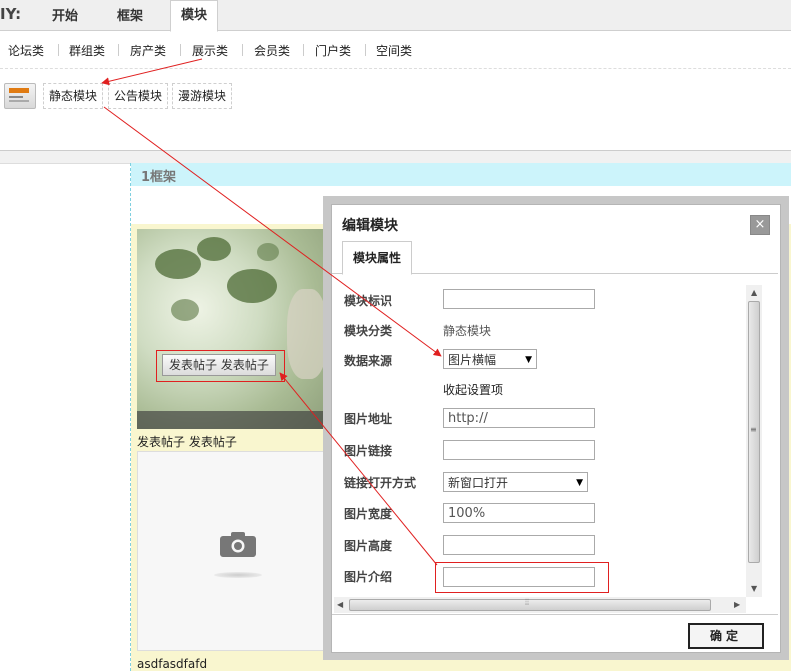 The height and width of the screenshot is (671, 791). What do you see at coordinates (20, 96) in the screenshot?
I see `static-module-icon` at bounding box center [20, 96].